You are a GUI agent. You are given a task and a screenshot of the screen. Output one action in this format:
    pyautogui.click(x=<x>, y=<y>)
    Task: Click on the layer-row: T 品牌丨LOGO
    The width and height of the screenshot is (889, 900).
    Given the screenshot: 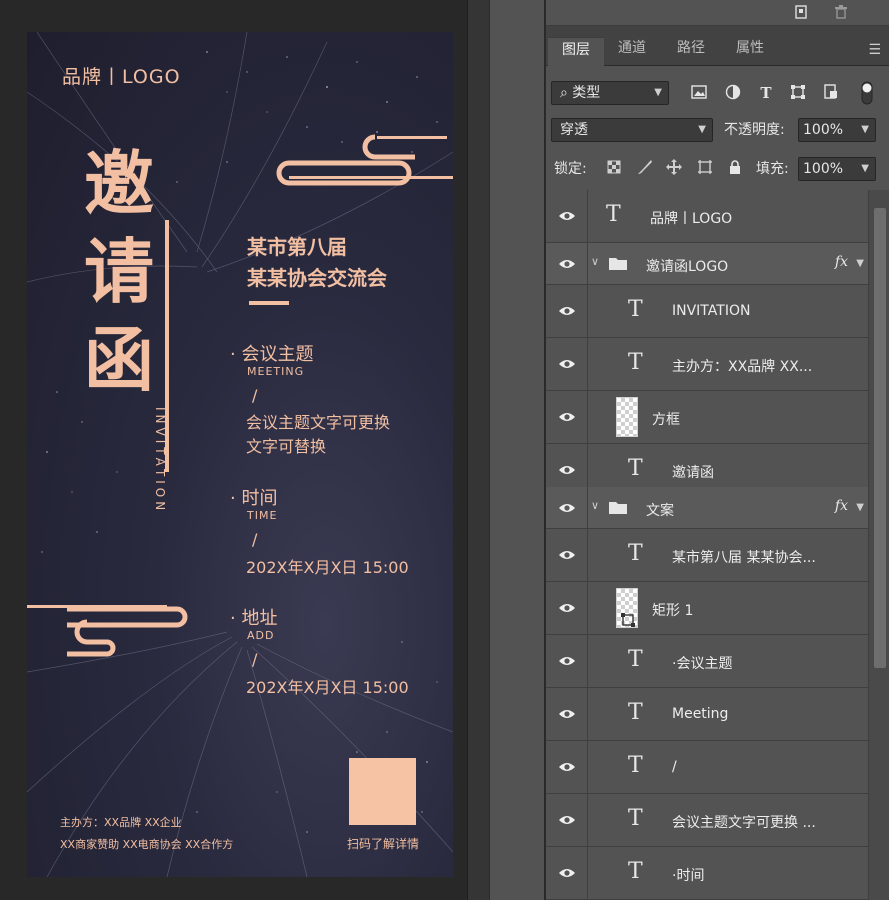 What is the action you would take?
    pyautogui.click(x=707, y=216)
    